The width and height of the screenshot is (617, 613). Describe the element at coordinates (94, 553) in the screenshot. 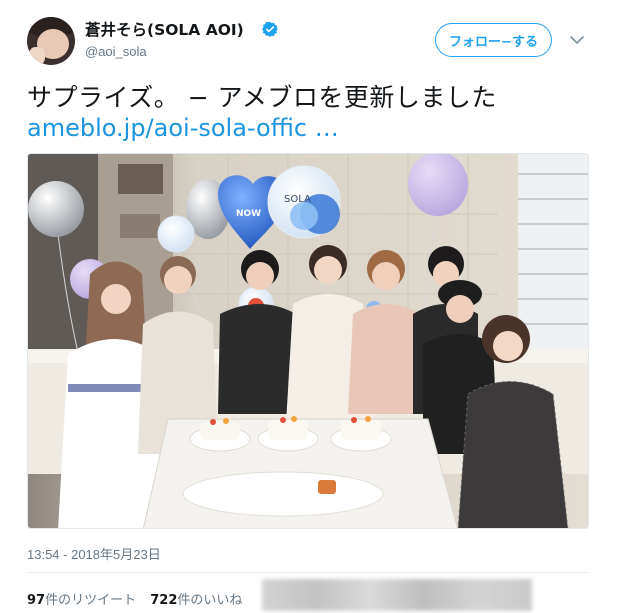

I see `tweet-timestamp: 13:54 - 2018年5月23日` at that location.